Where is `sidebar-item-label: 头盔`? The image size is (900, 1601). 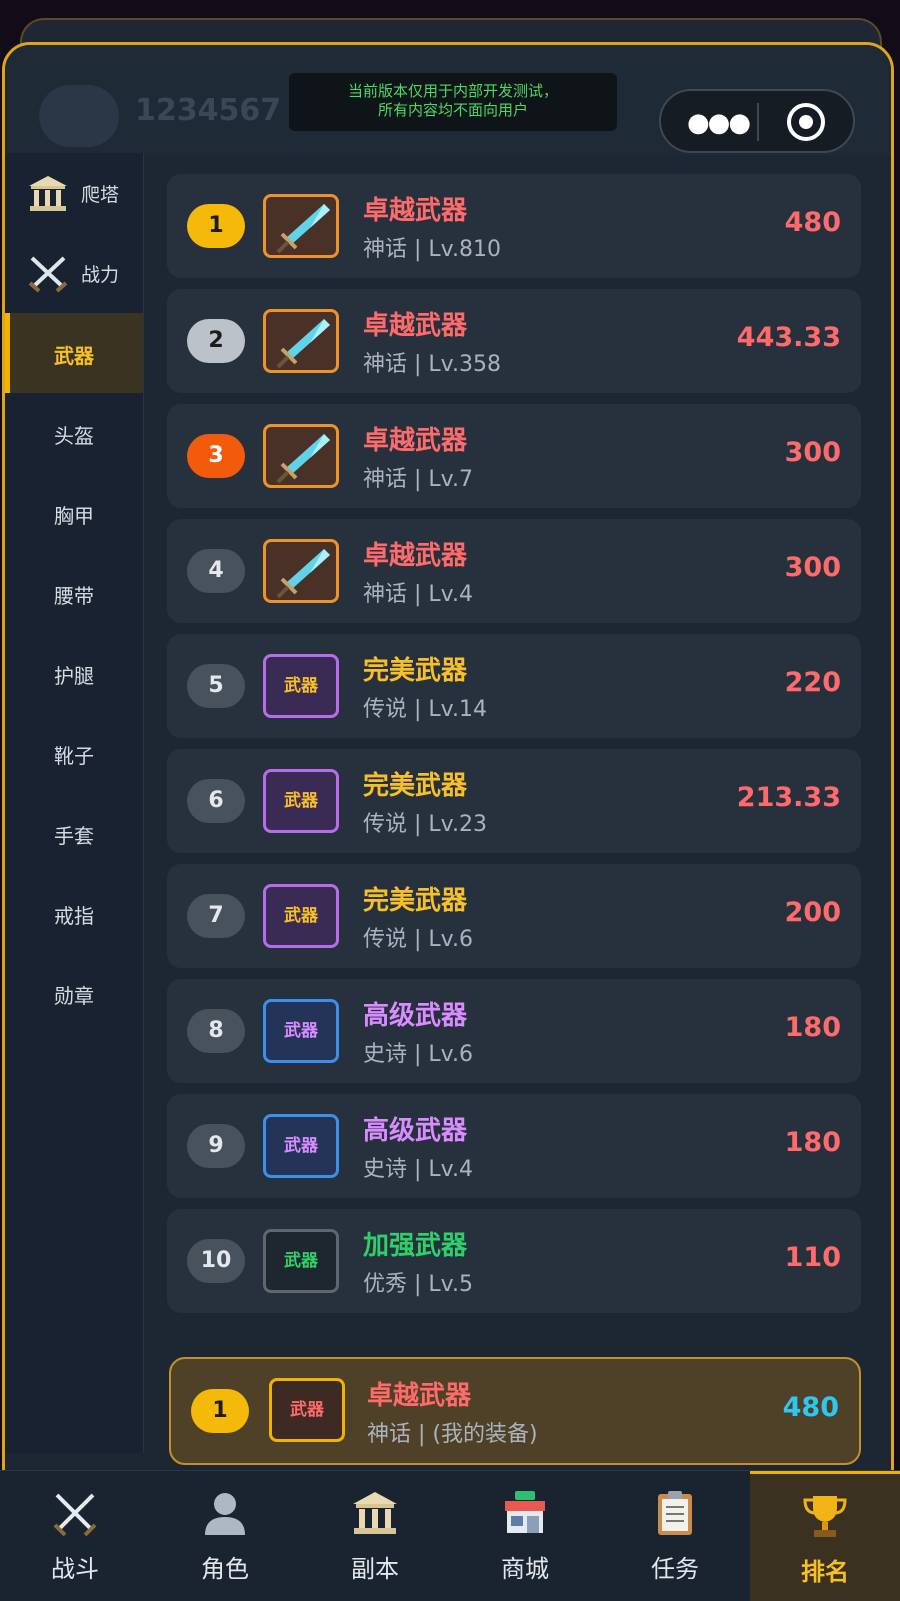 sidebar-item-label: 头盔 is located at coordinates (74, 436).